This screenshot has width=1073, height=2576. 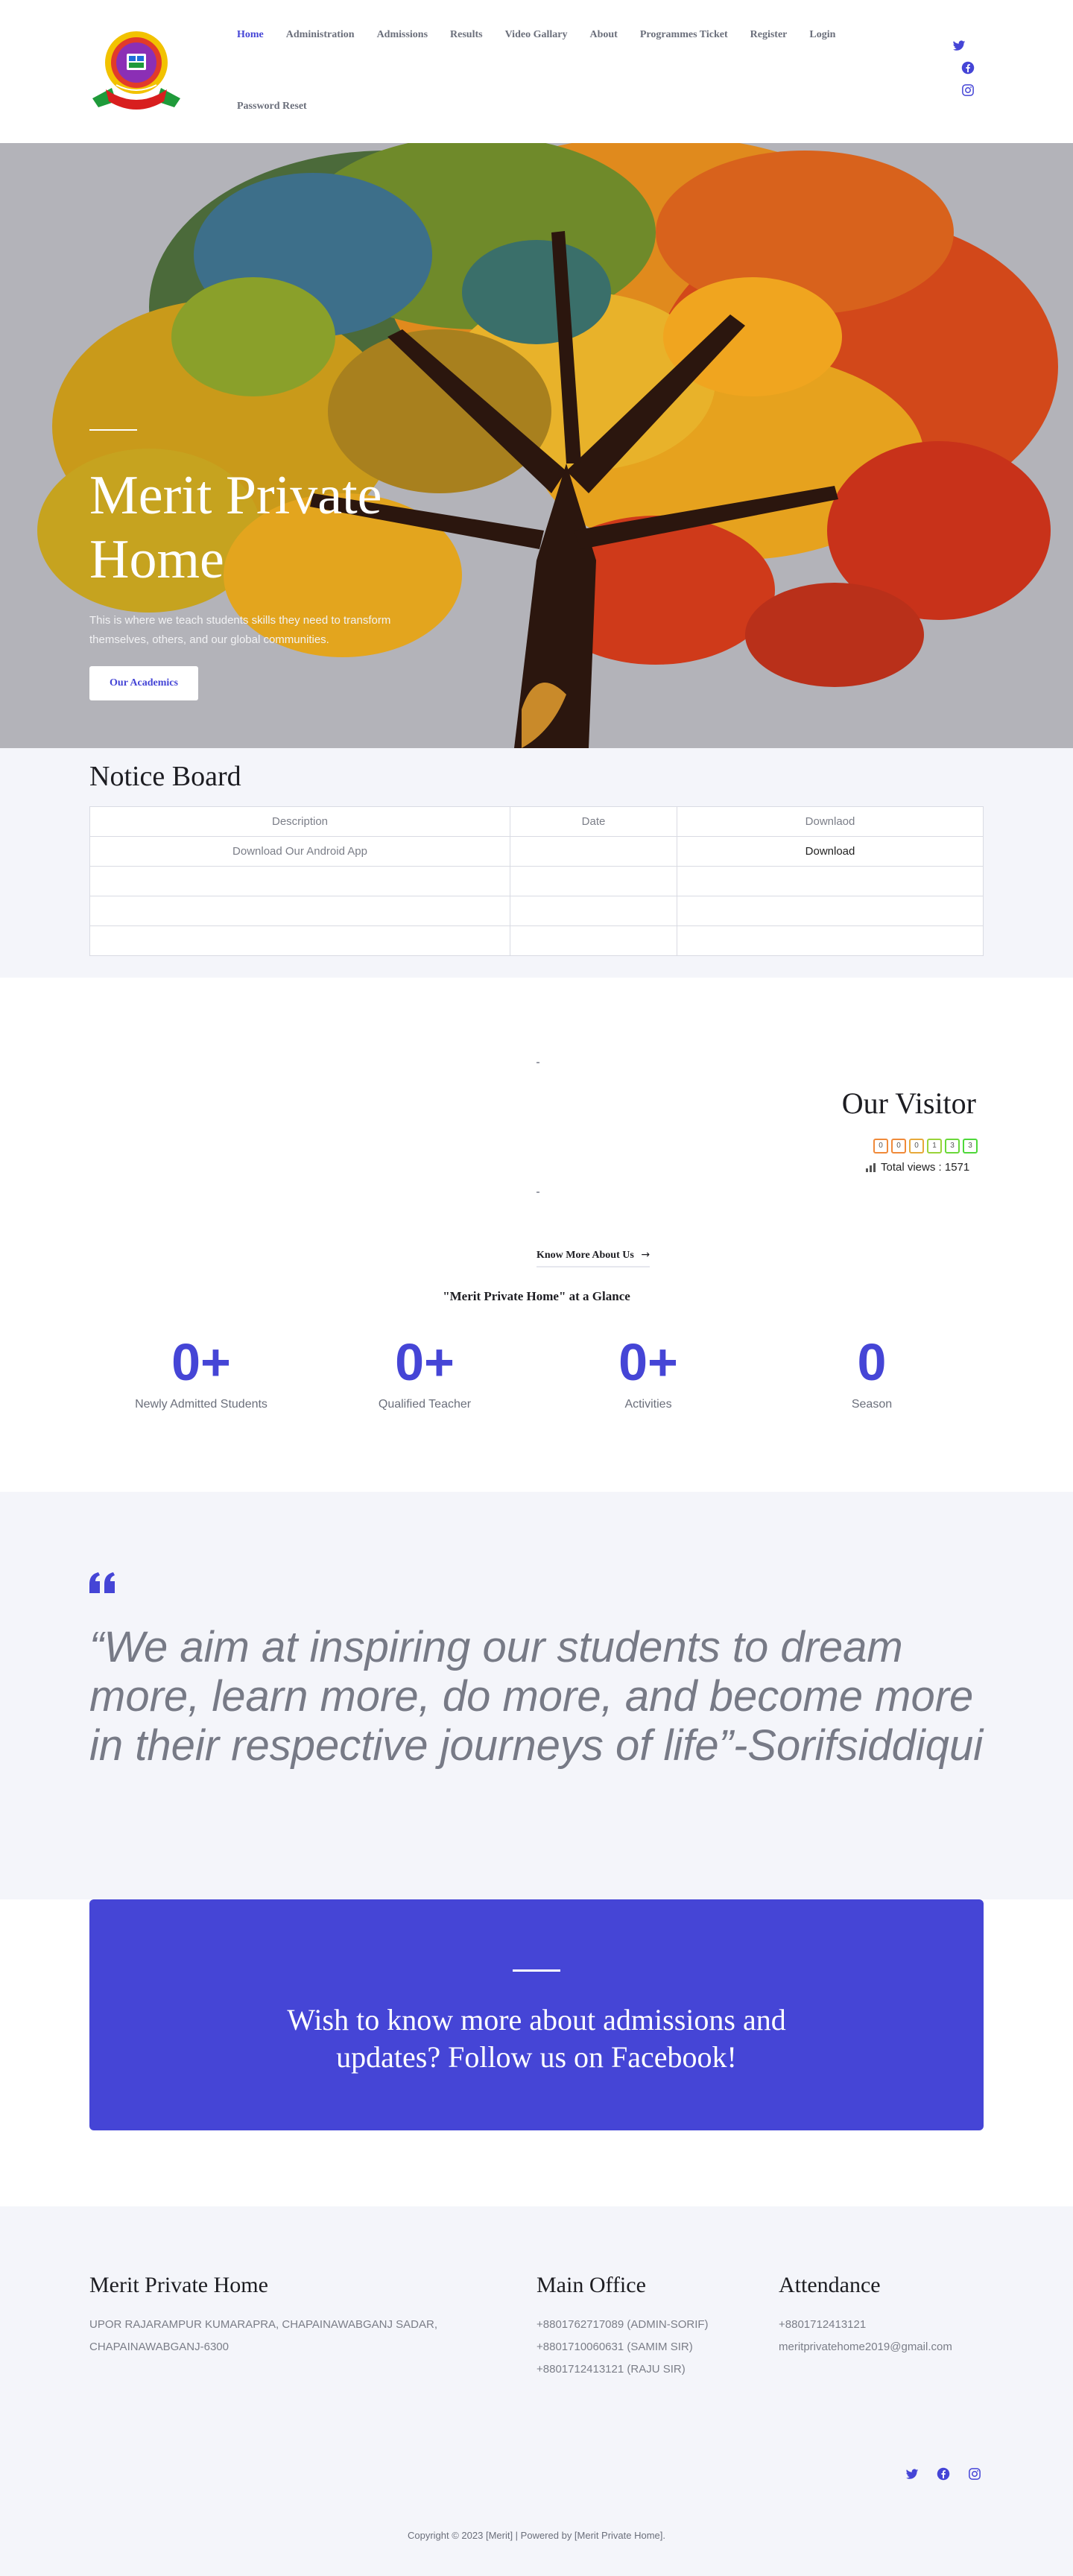 What do you see at coordinates (102, 1582) in the screenshot?
I see `quote-icon` at bounding box center [102, 1582].